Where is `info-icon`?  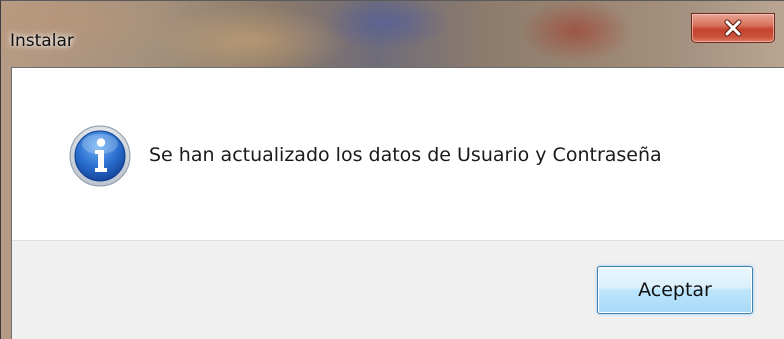 info-icon is located at coordinates (100, 156).